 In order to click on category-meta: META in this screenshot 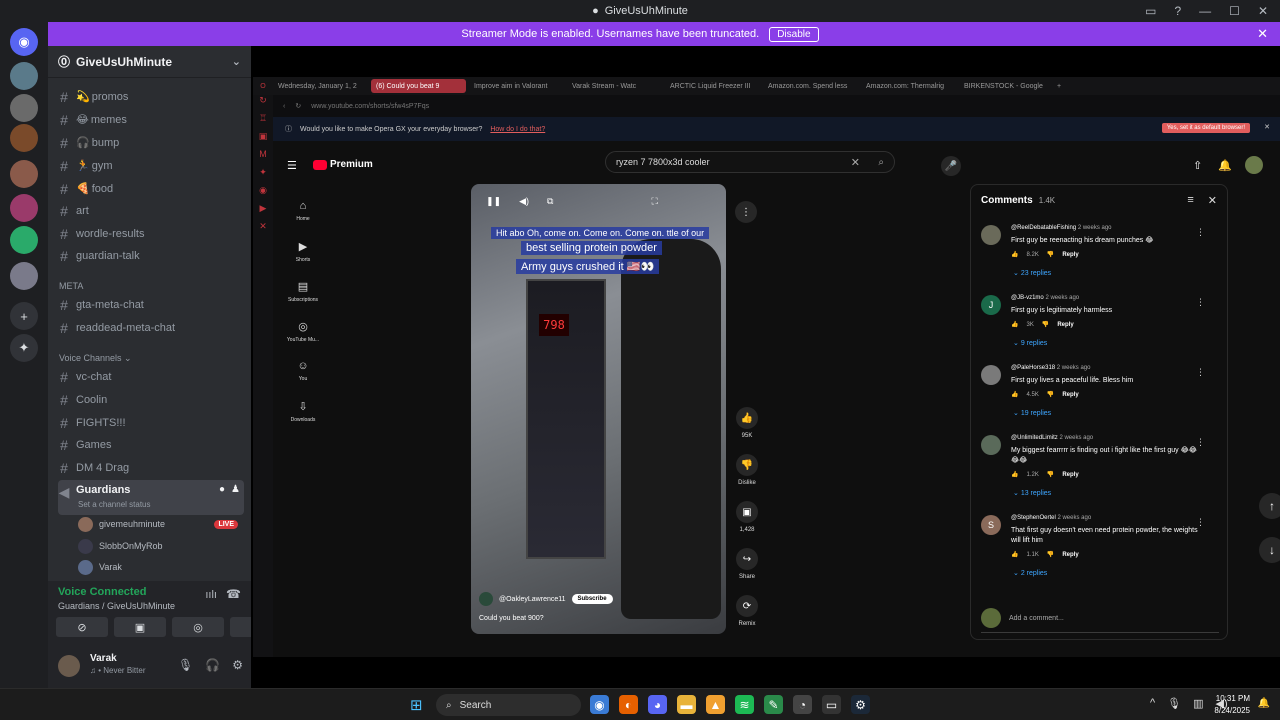, I will do `click(71, 286)`.